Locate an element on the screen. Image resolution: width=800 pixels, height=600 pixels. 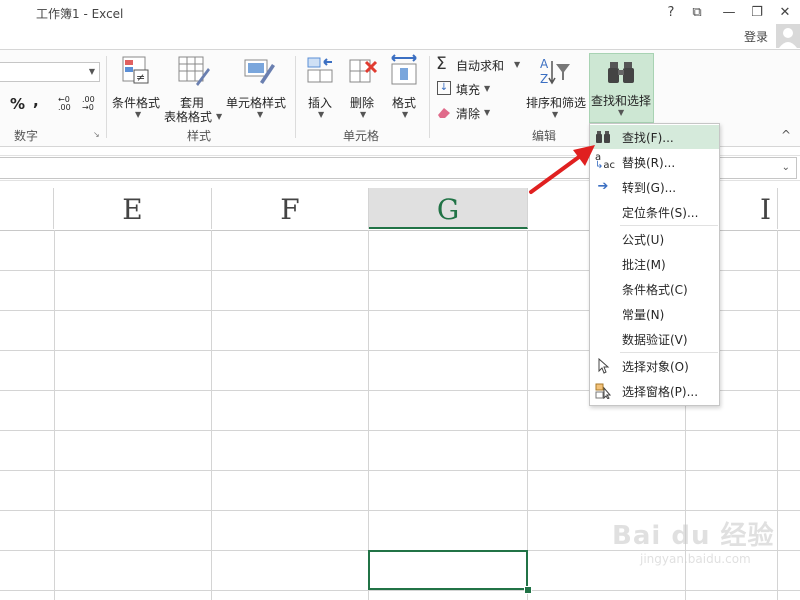
maximize-button: ❐ is located at coordinates (757, 13).